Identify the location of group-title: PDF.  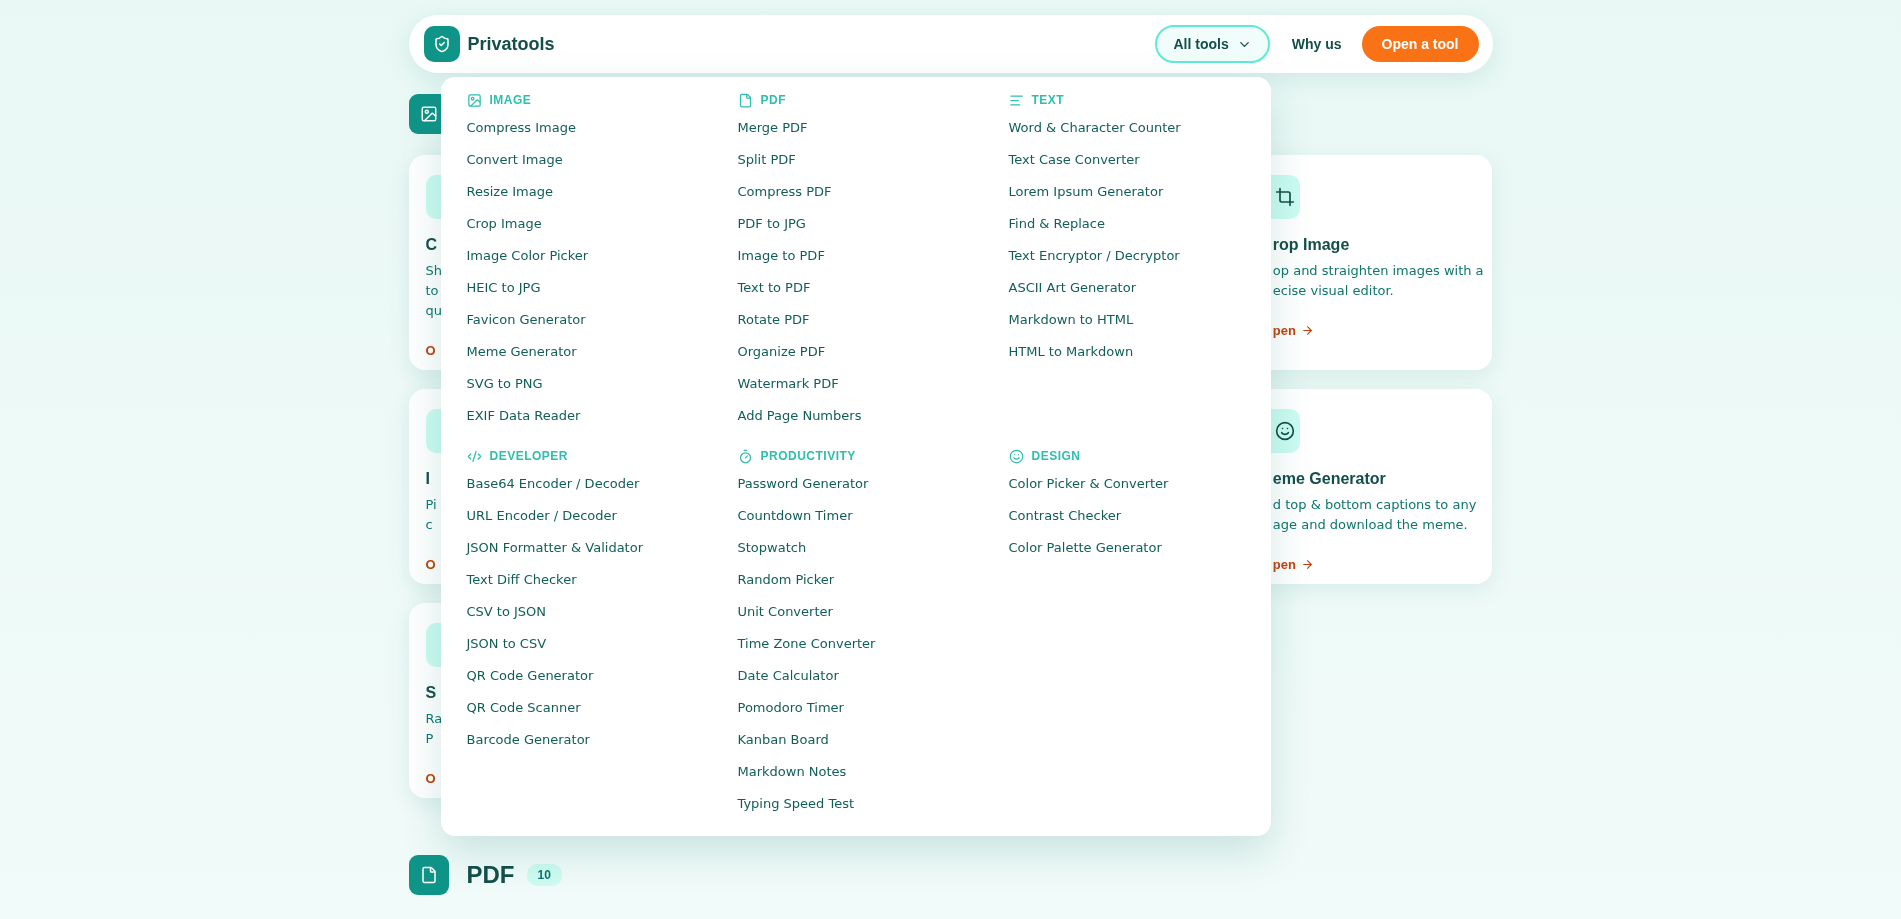
(773, 100).